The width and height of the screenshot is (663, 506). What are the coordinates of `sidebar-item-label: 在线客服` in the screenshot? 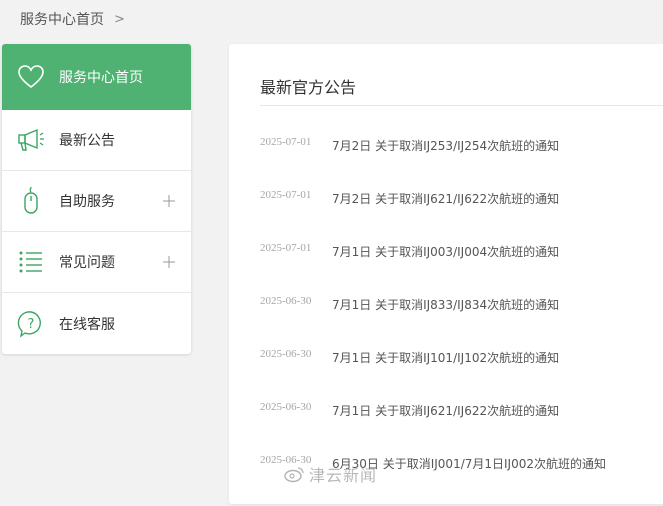 It's located at (87, 324).